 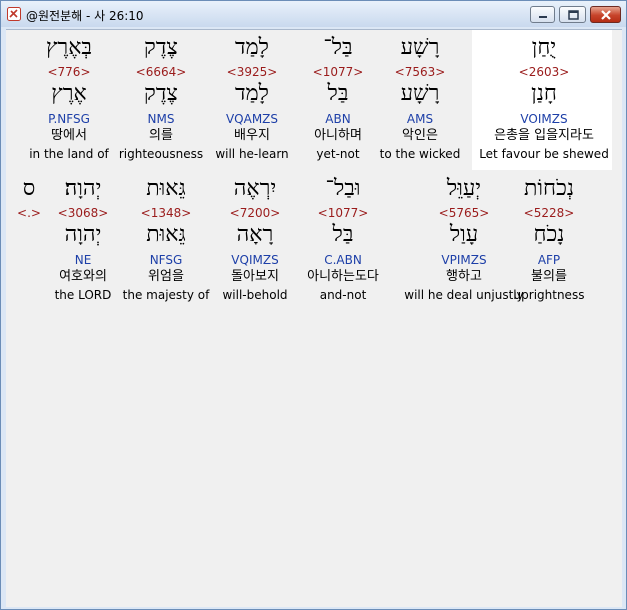 I want to click on close-button, so click(x=605, y=14).